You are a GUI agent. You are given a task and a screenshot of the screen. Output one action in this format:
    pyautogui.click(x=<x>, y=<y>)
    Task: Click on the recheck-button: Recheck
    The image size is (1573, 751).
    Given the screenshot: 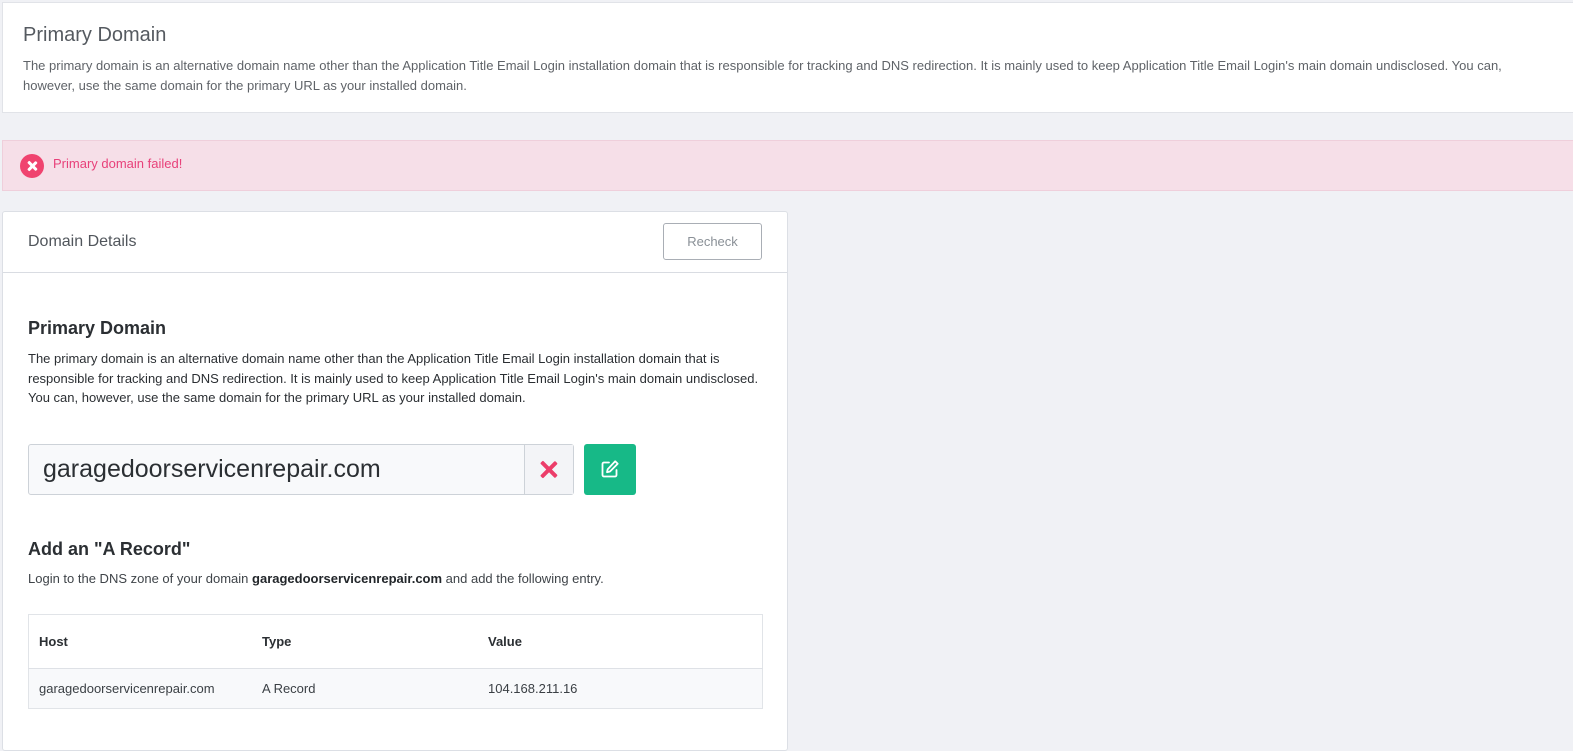 What is the action you would take?
    pyautogui.click(x=712, y=241)
    